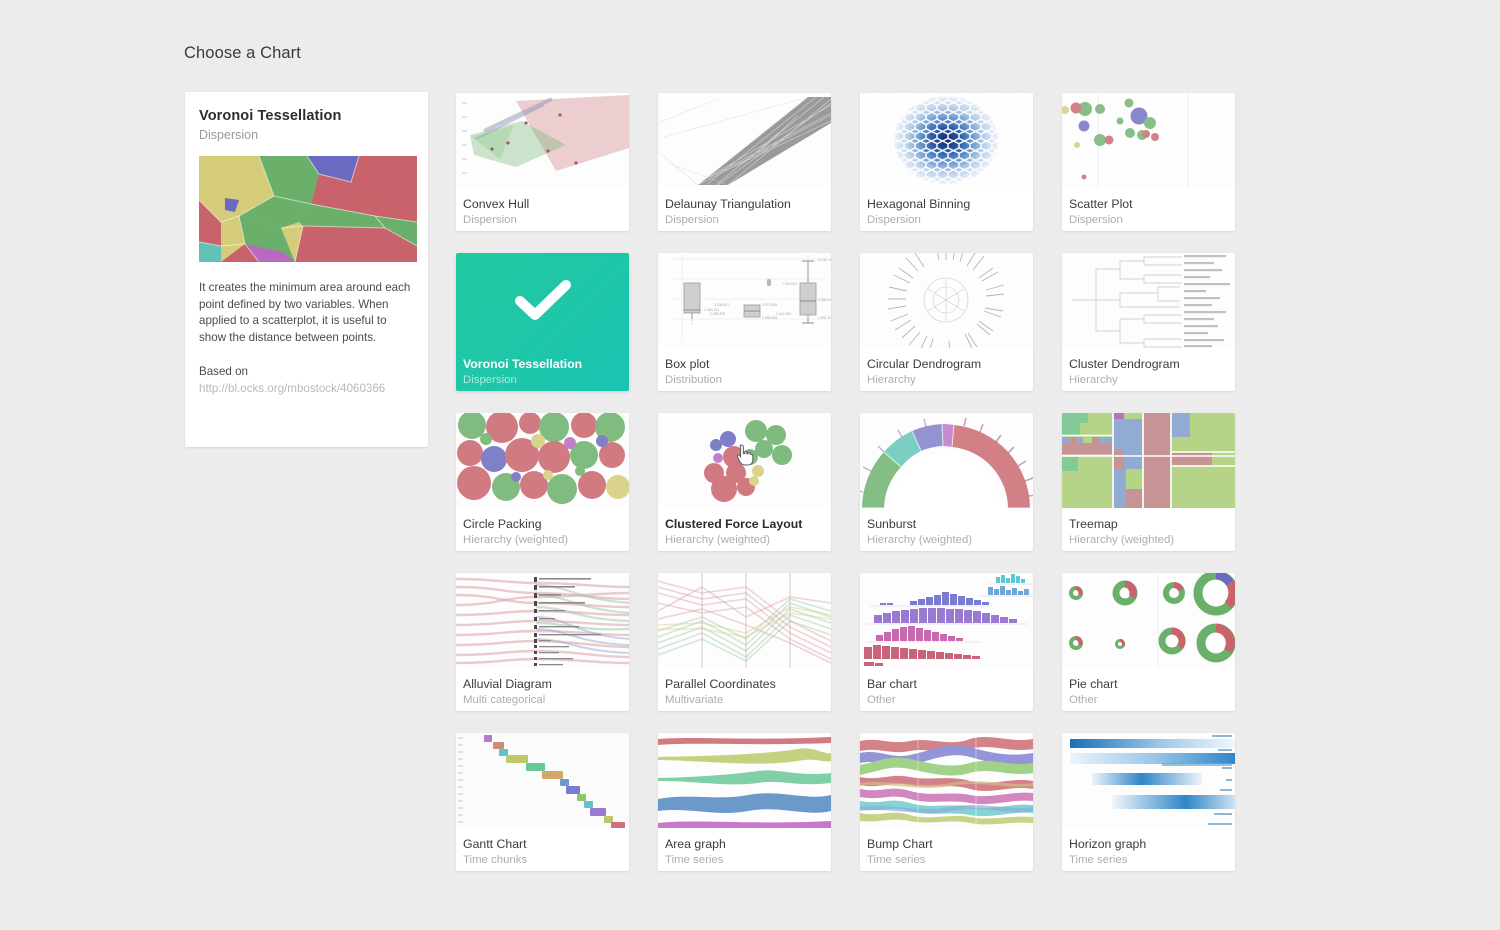  Describe the element at coordinates (769, 318) in the screenshot. I see `svg-text: 2.556.985` at that location.